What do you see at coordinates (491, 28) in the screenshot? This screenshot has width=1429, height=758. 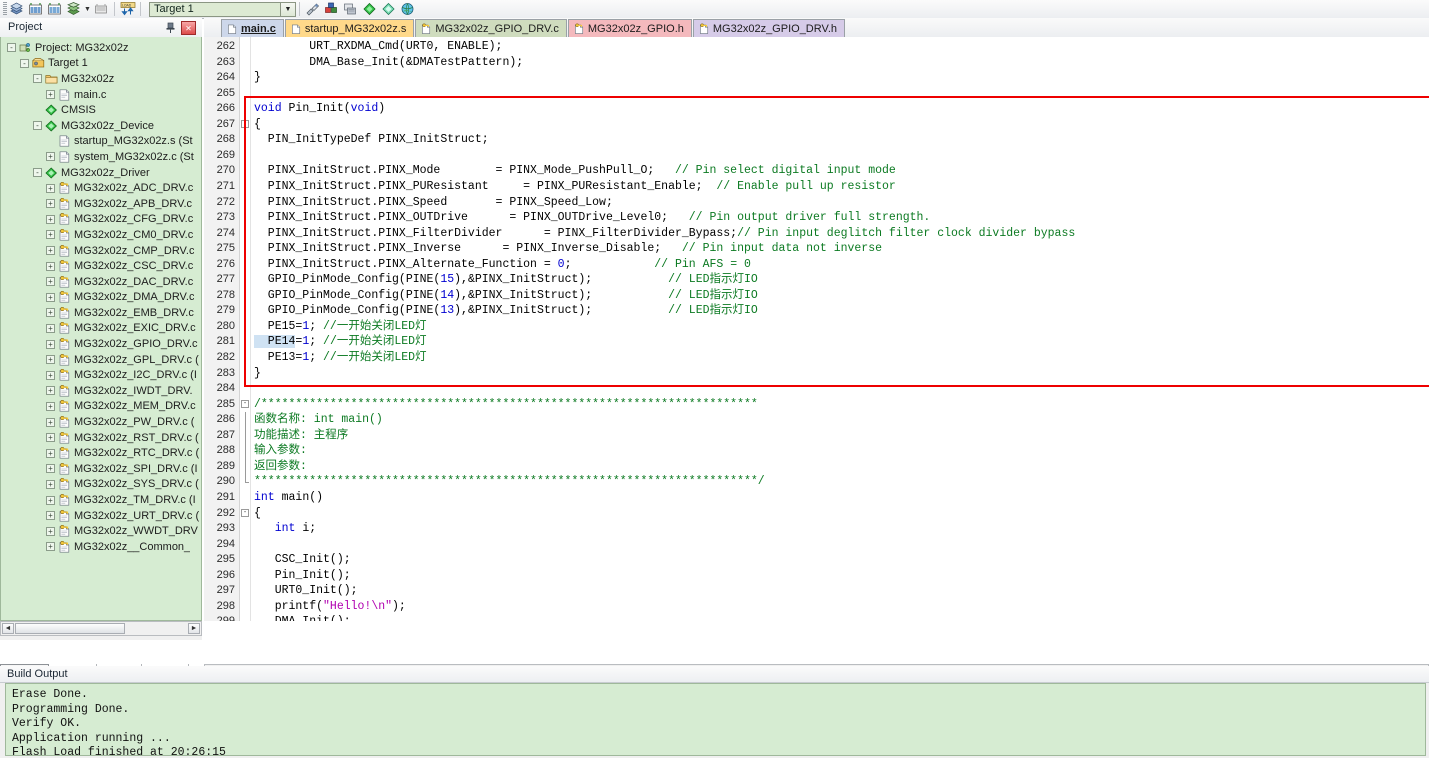 I see `editor-tab-mg32x02z_gpio_drv-c: MG32x02z_GPIO_DRV.c` at bounding box center [491, 28].